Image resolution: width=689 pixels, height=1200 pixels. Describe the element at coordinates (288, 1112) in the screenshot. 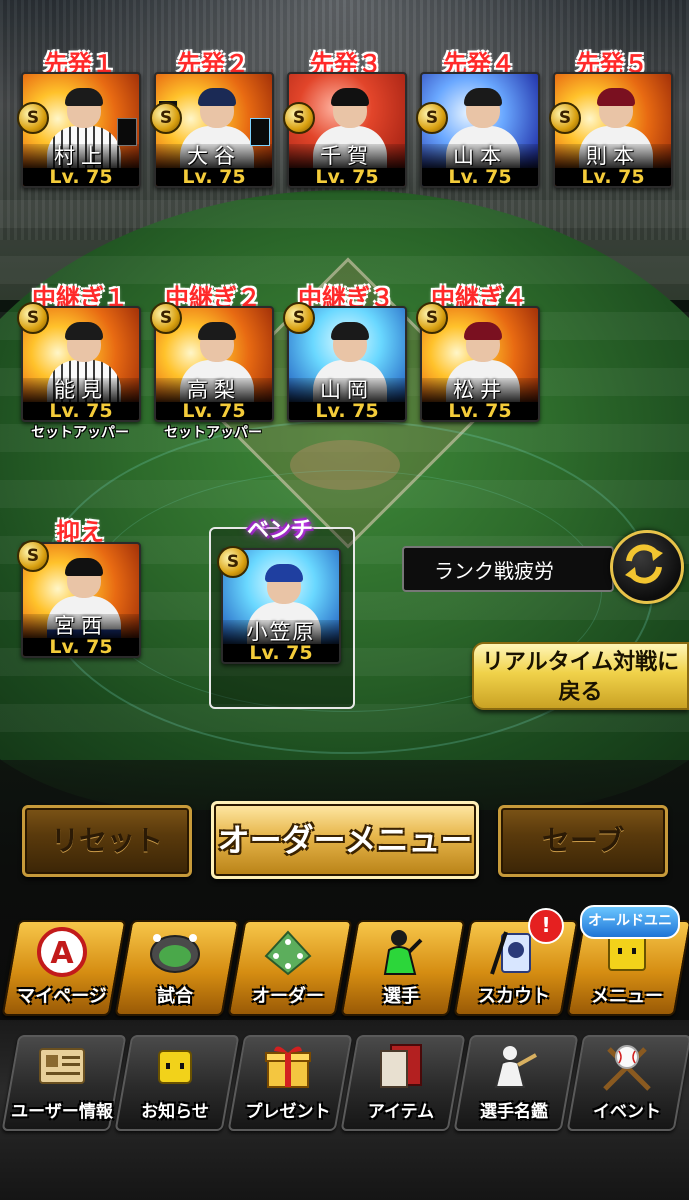

I see `menu-label: プレゼント` at that location.